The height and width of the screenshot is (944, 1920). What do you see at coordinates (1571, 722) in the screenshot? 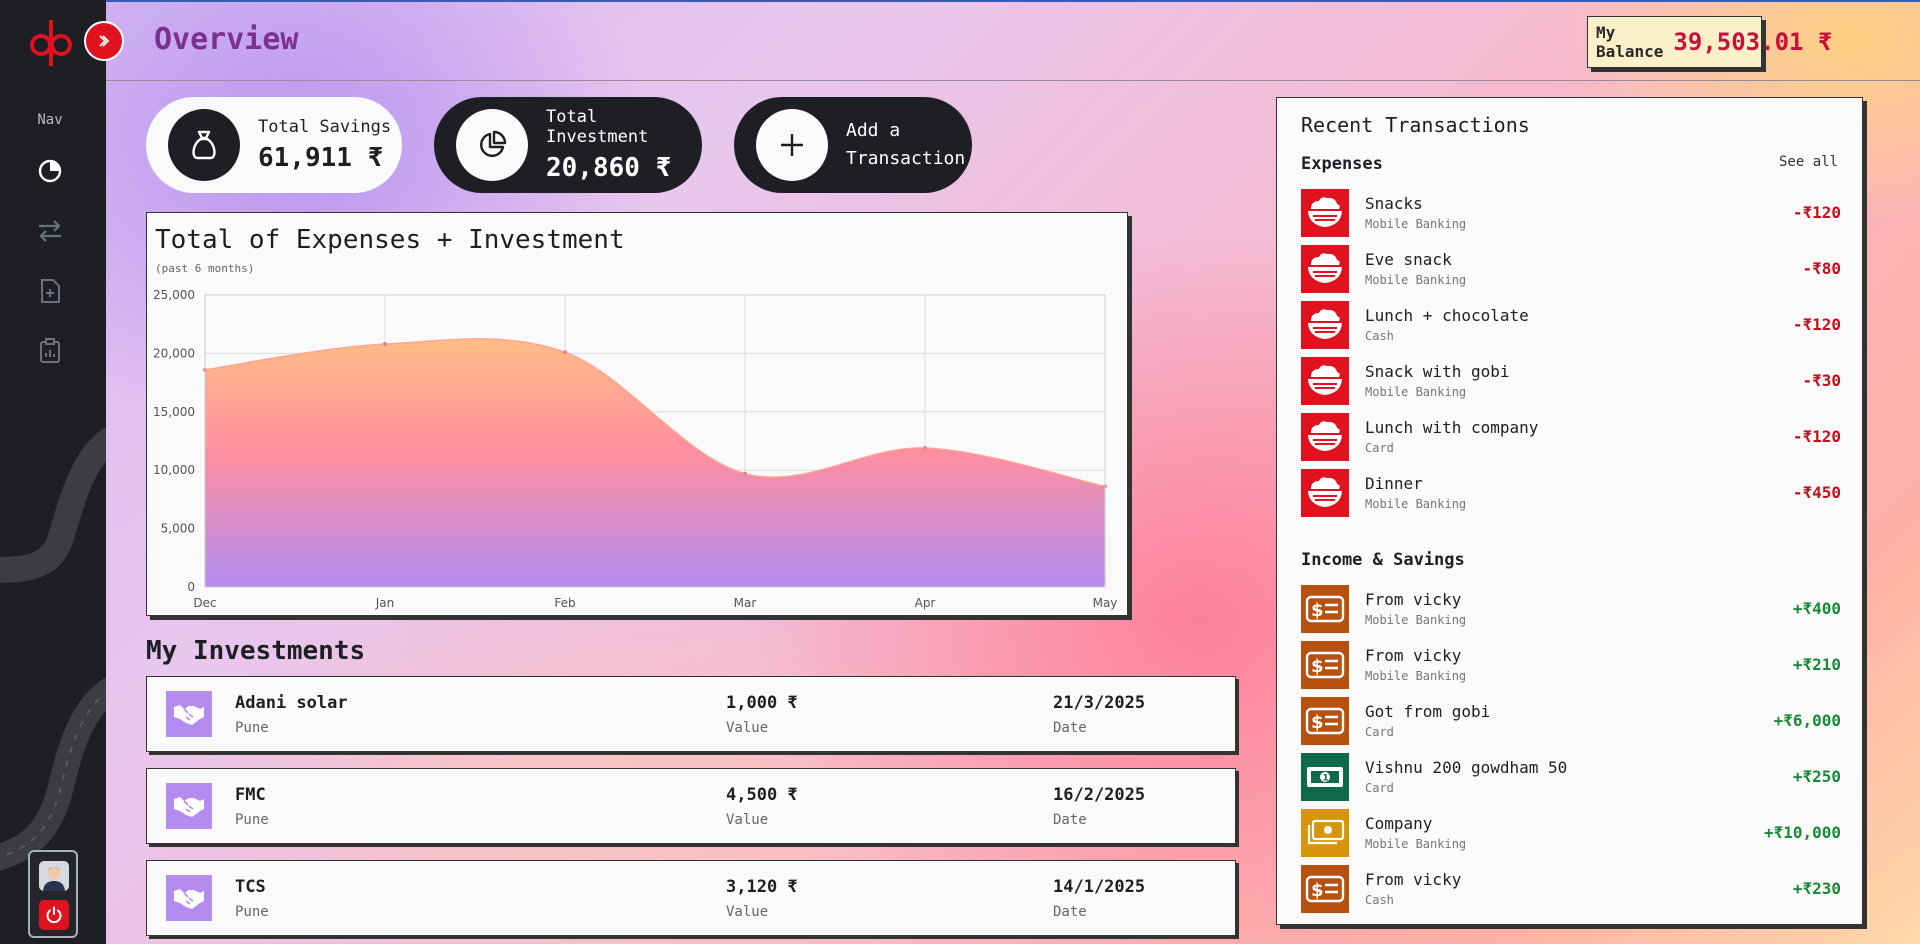
I see `income-item: $ Got from gobi Card +₹6,000` at bounding box center [1571, 722].